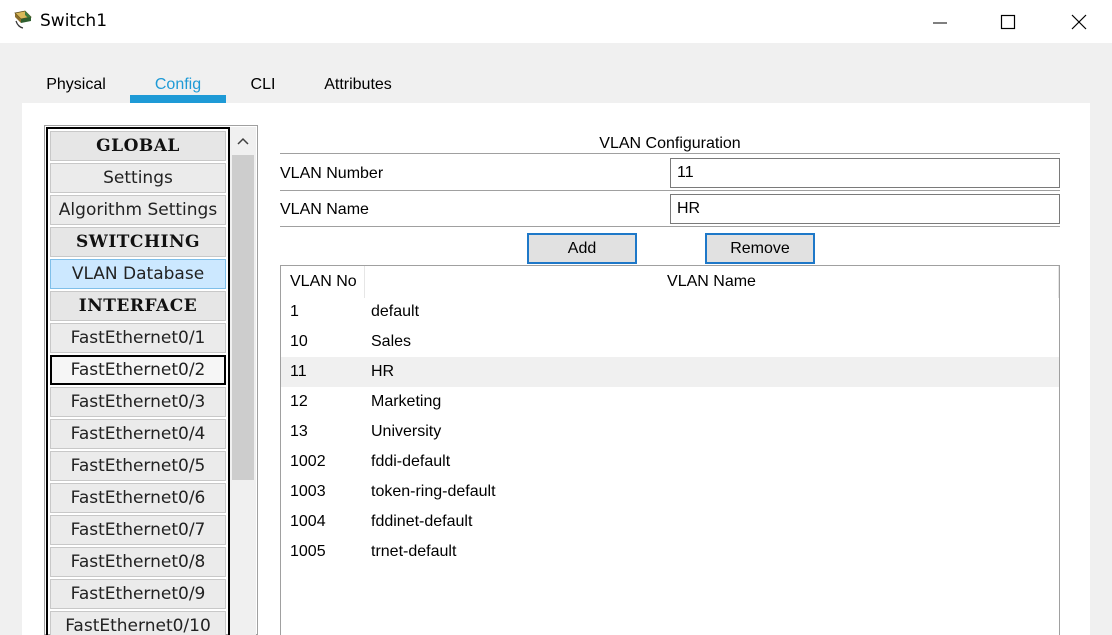 The height and width of the screenshot is (635, 1112). What do you see at coordinates (670, 372) in the screenshot?
I see `table-row-selected: 11 HR` at bounding box center [670, 372].